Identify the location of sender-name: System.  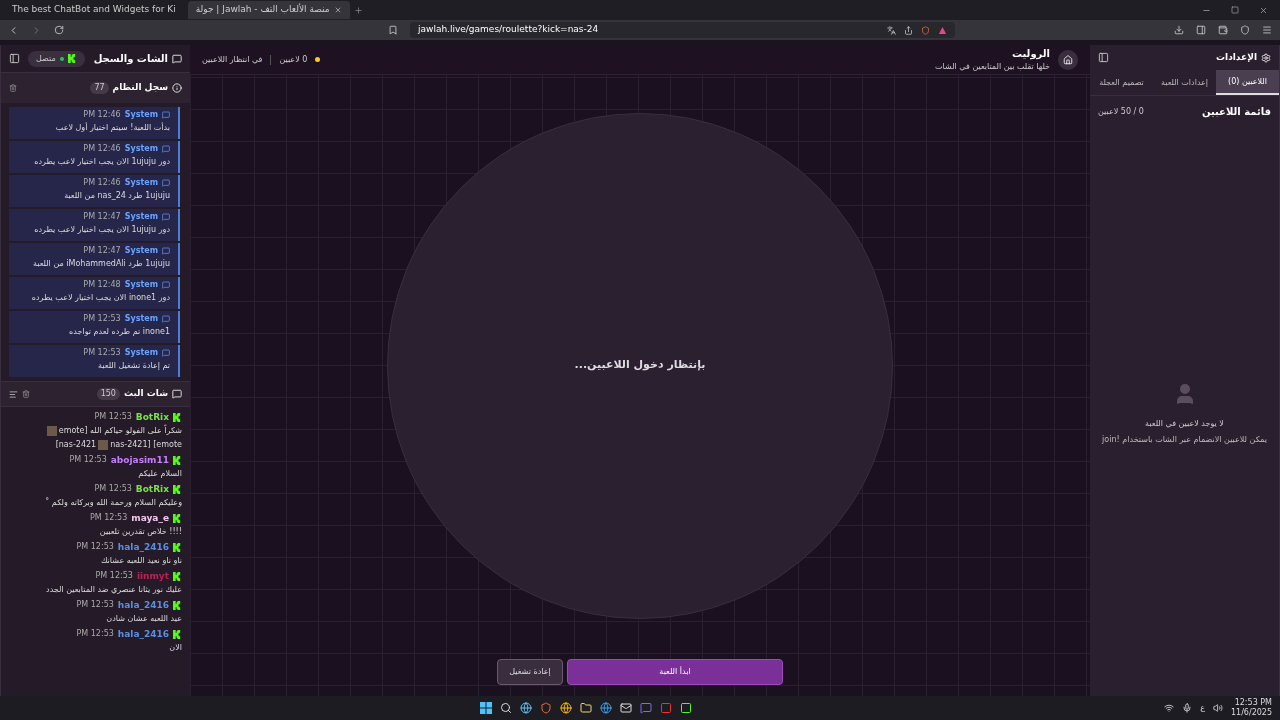
(141, 285).